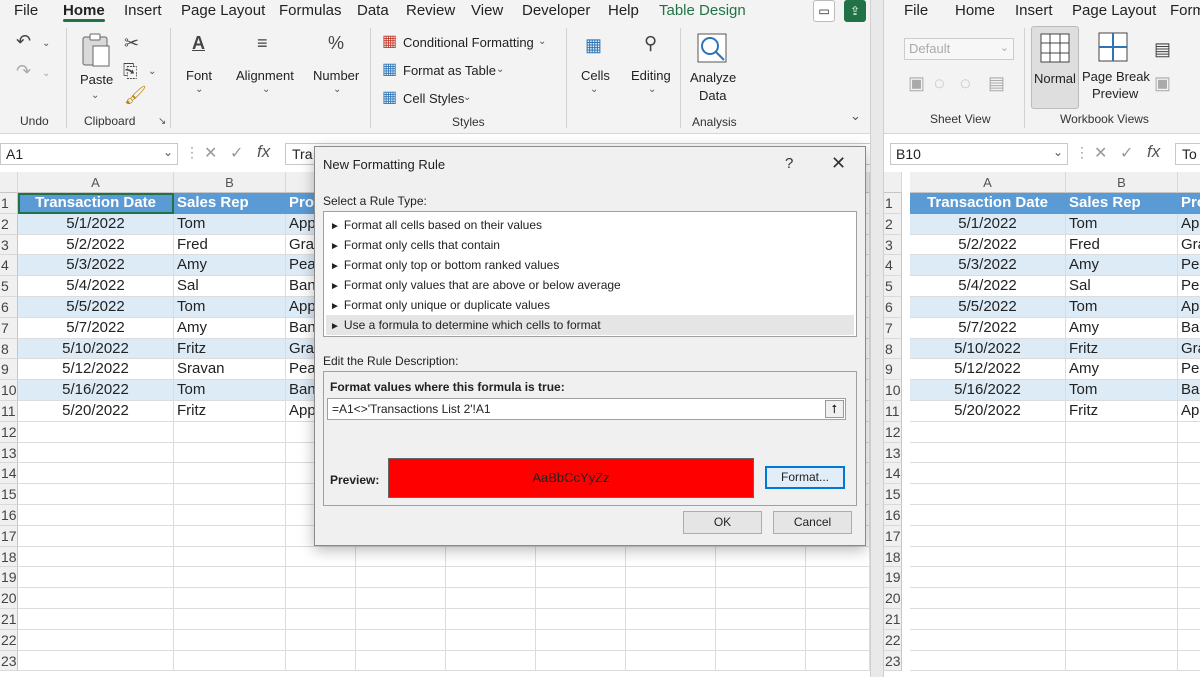 The width and height of the screenshot is (1200, 677). What do you see at coordinates (893, 515) in the screenshot?
I see `row-header: 16` at bounding box center [893, 515].